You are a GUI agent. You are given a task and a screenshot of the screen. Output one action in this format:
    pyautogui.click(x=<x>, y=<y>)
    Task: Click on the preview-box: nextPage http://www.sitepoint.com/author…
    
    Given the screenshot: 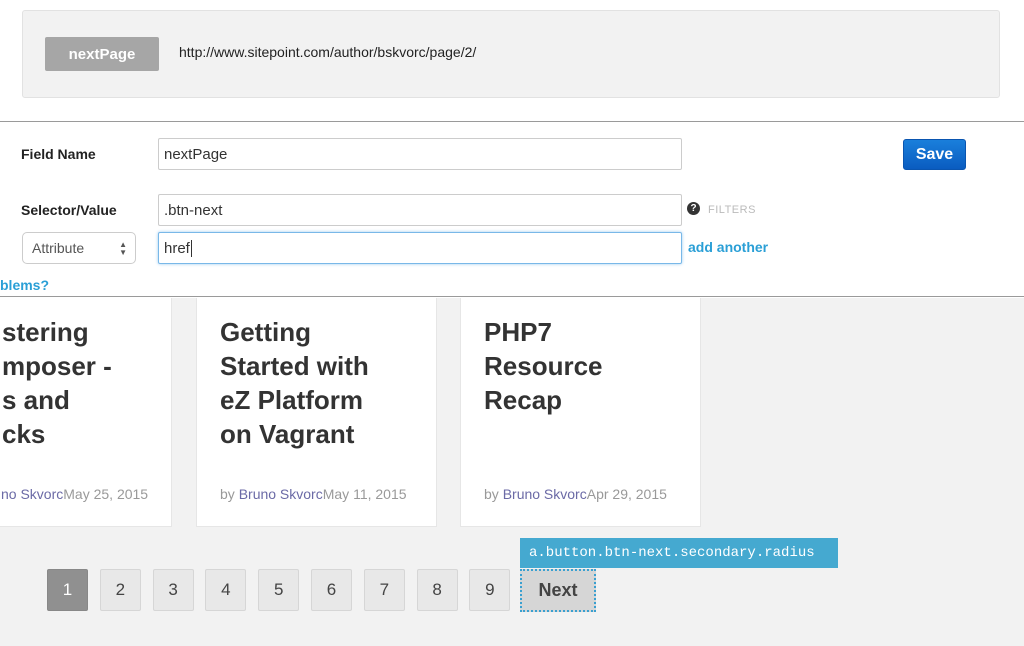 What is the action you would take?
    pyautogui.click(x=511, y=54)
    